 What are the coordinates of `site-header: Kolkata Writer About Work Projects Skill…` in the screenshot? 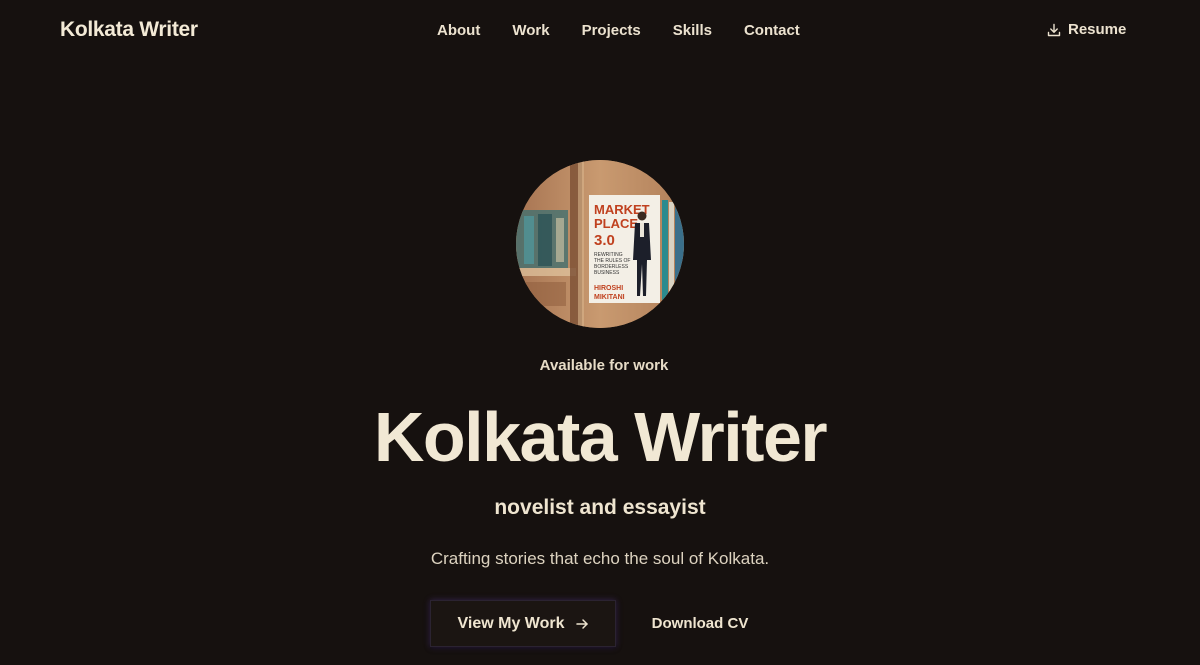 It's located at (600, 32).